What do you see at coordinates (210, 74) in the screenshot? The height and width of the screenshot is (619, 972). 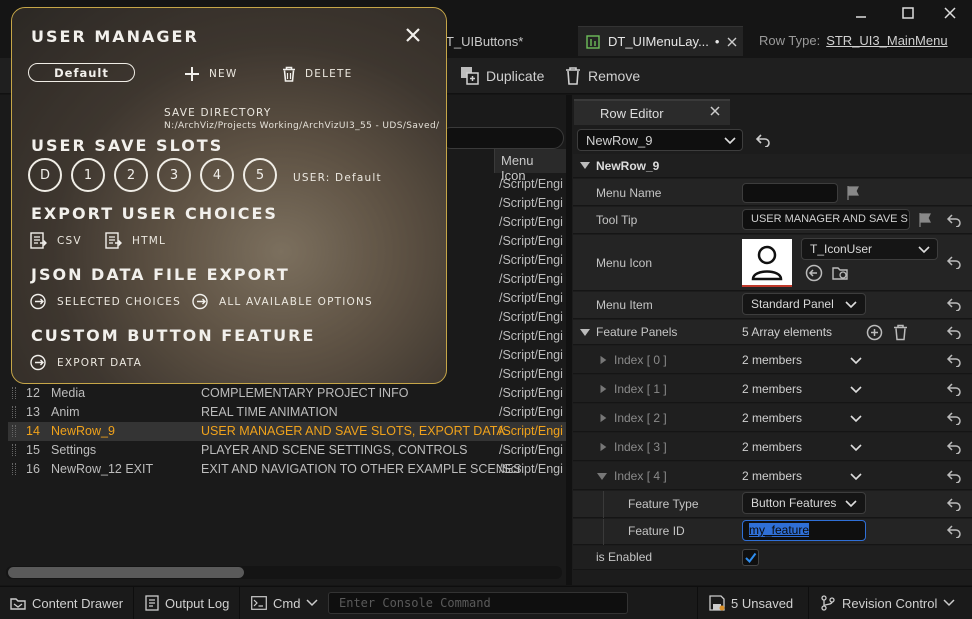 I see `new-user-button: NEW` at bounding box center [210, 74].